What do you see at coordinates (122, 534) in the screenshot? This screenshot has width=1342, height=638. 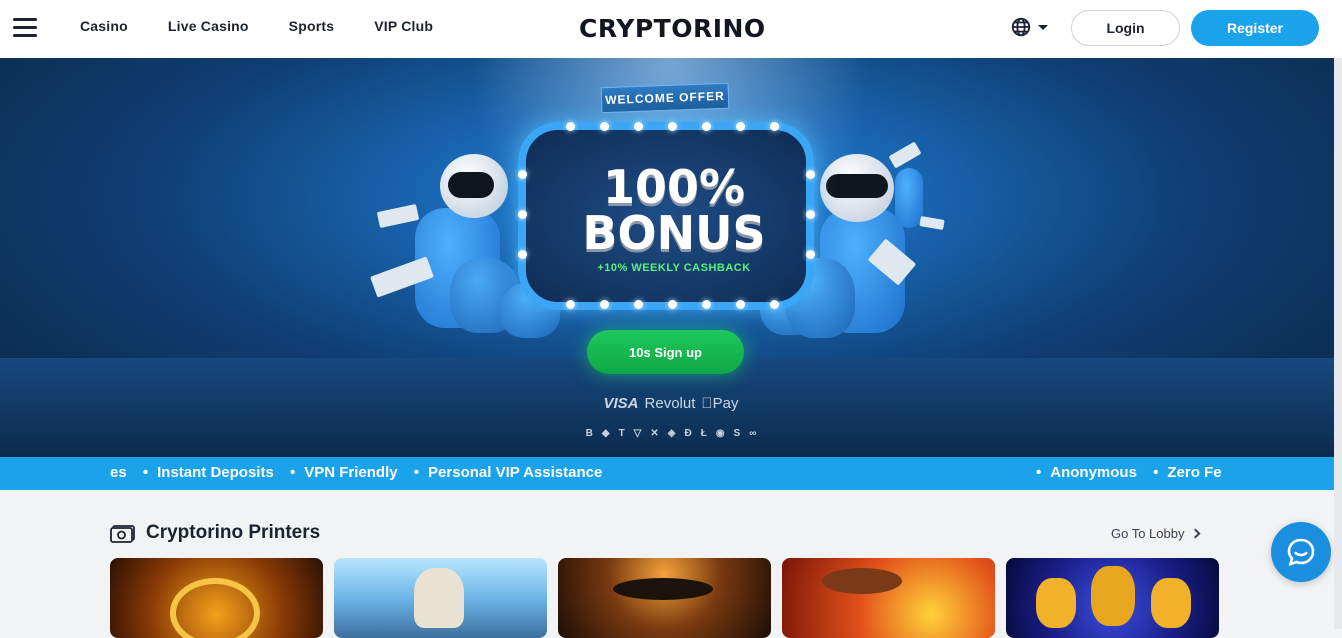 I see `money-icon` at bounding box center [122, 534].